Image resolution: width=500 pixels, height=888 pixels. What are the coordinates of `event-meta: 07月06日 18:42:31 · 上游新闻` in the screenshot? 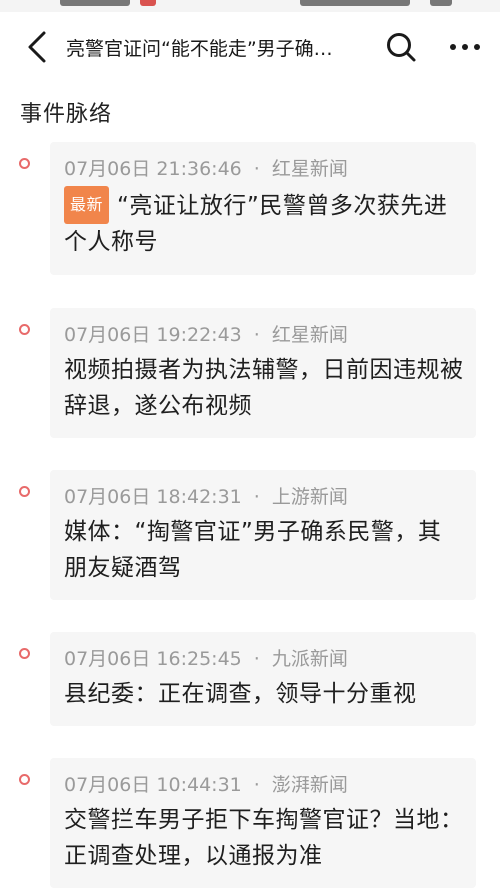 It's located at (264, 497).